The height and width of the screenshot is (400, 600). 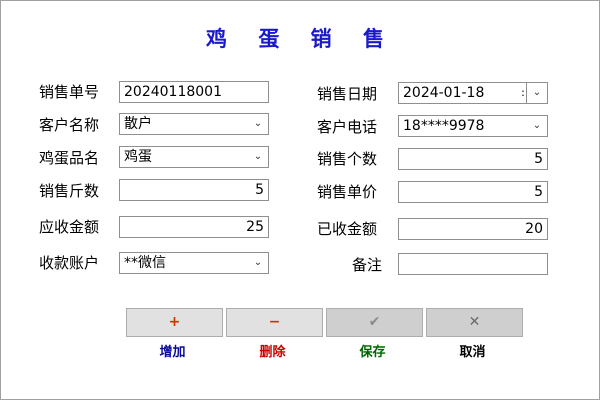 I want to click on order-no-input: 20240118001, so click(x=194, y=92).